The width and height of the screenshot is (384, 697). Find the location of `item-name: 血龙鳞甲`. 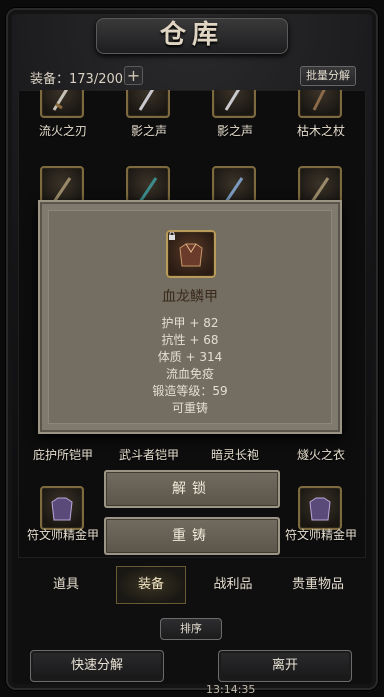

item-name: 血龙鳞甲 is located at coordinates (190, 297).